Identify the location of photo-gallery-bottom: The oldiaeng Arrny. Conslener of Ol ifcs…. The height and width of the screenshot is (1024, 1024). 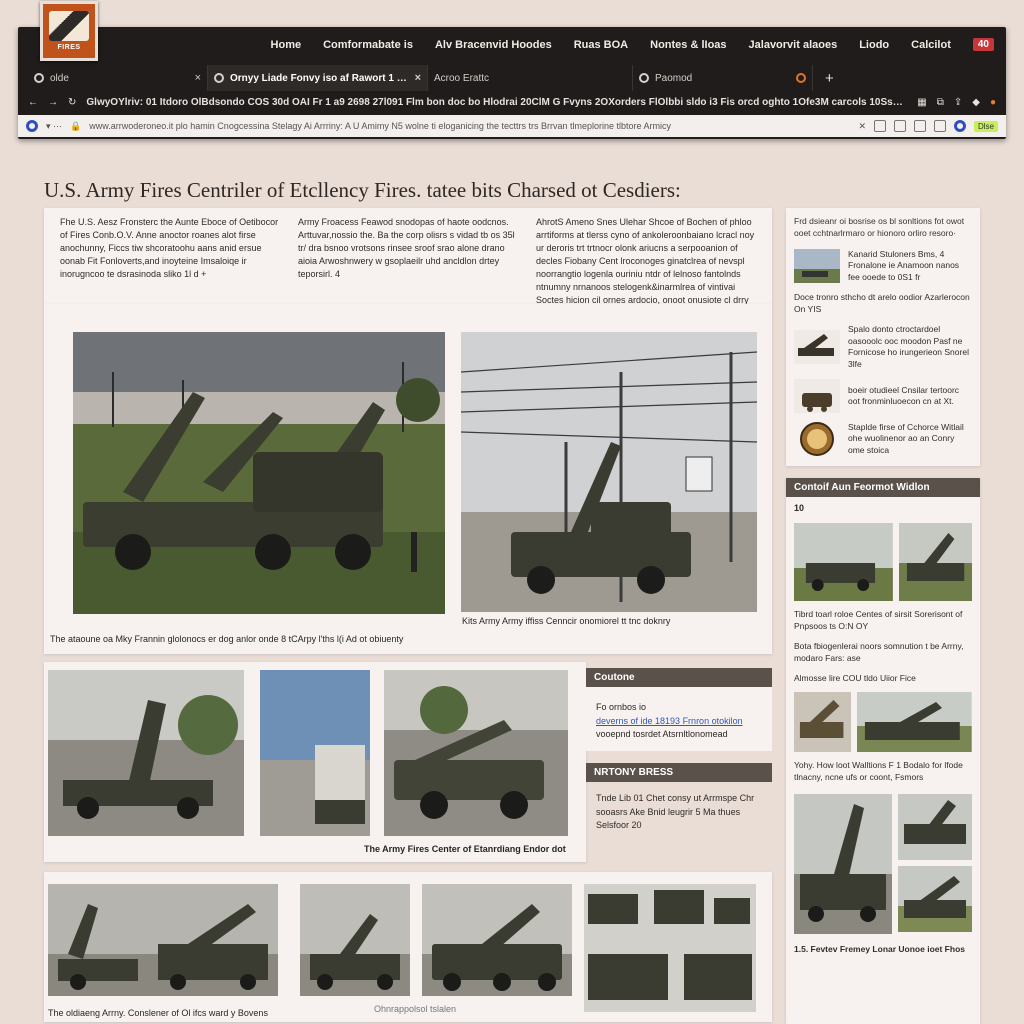
(408, 947).